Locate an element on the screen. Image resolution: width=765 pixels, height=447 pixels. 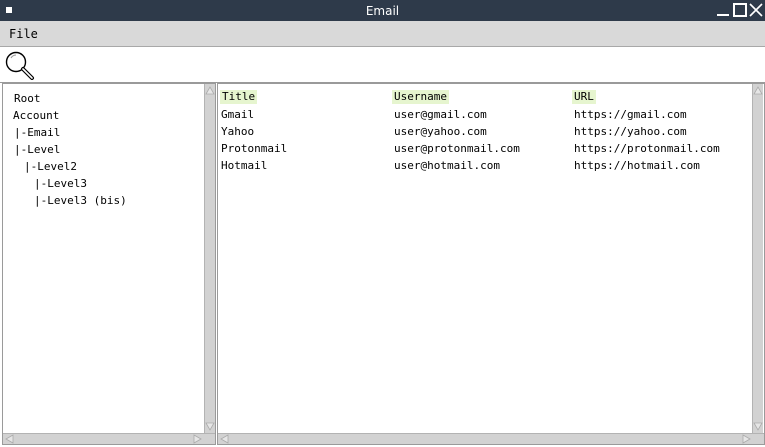
maximize-icon is located at coordinates (740, 10).